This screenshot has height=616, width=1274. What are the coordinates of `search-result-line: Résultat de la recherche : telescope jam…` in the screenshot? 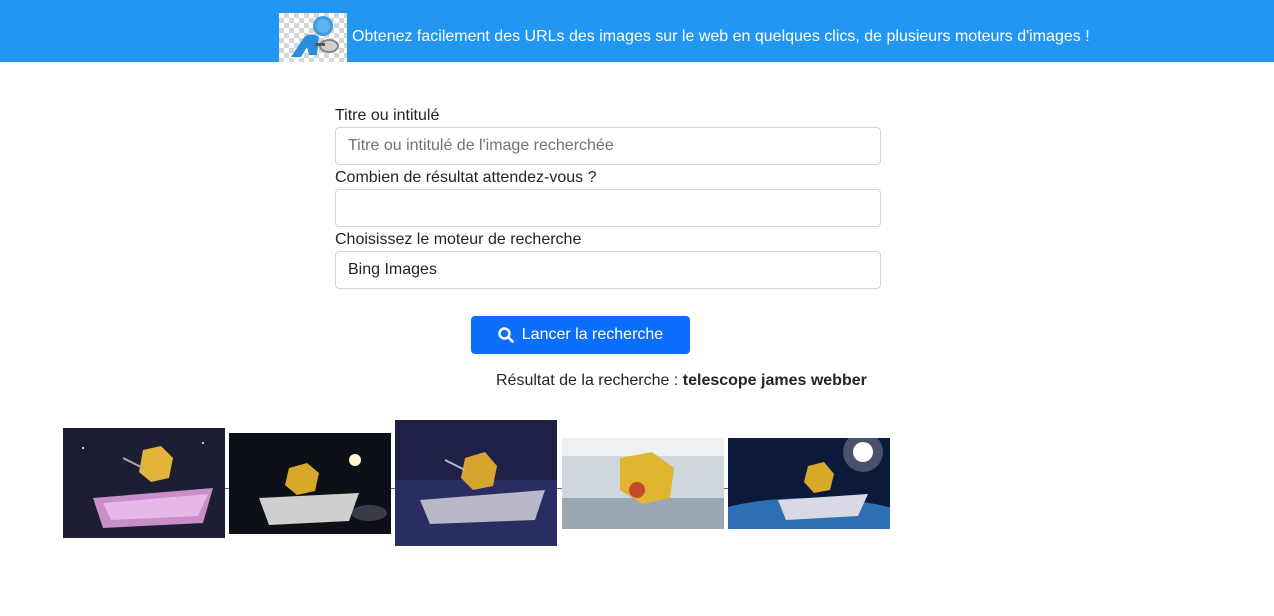 It's located at (681, 381).